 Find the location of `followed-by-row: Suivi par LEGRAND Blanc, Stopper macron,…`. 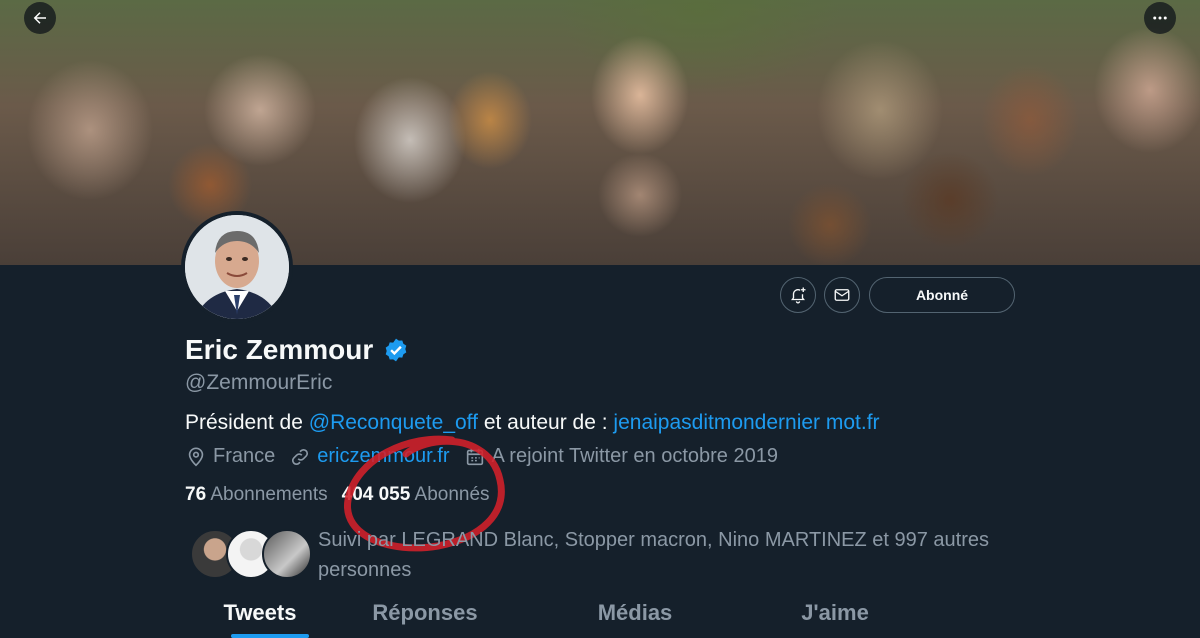

followed-by-row: Suivi par LEGRAND Blanc, Stopper macron,… is located at coordinates (614, 555).